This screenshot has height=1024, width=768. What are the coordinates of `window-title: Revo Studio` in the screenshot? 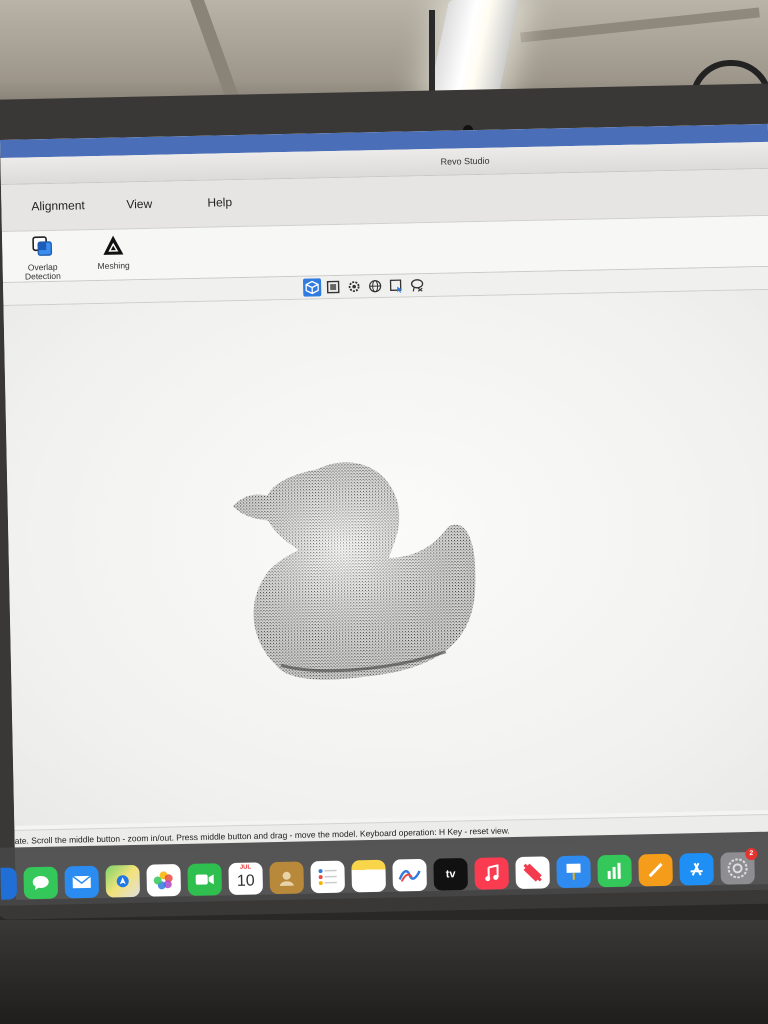 It's located at (465, 161).